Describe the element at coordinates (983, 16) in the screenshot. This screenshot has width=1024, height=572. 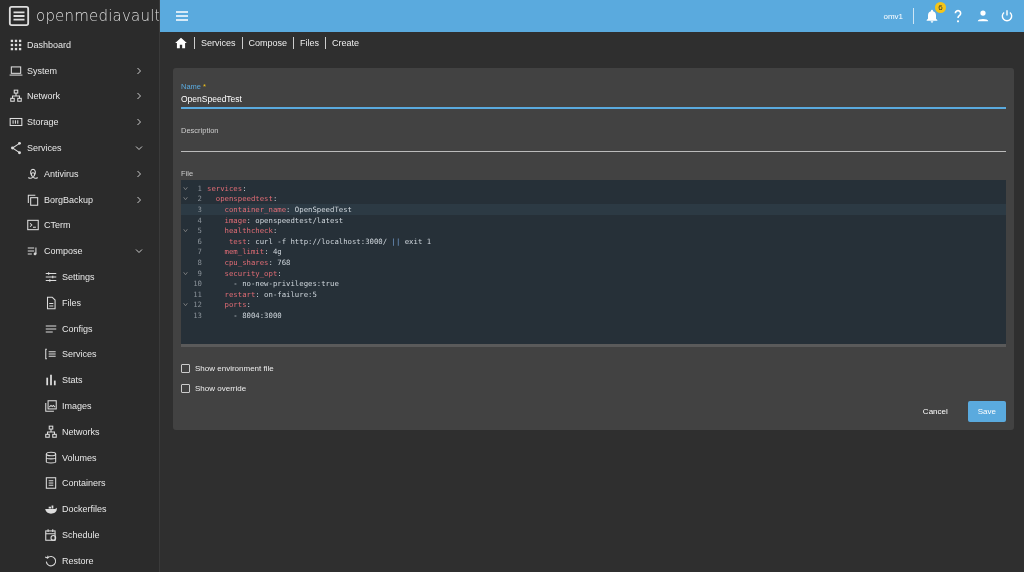
I see `user-icon` at that location.